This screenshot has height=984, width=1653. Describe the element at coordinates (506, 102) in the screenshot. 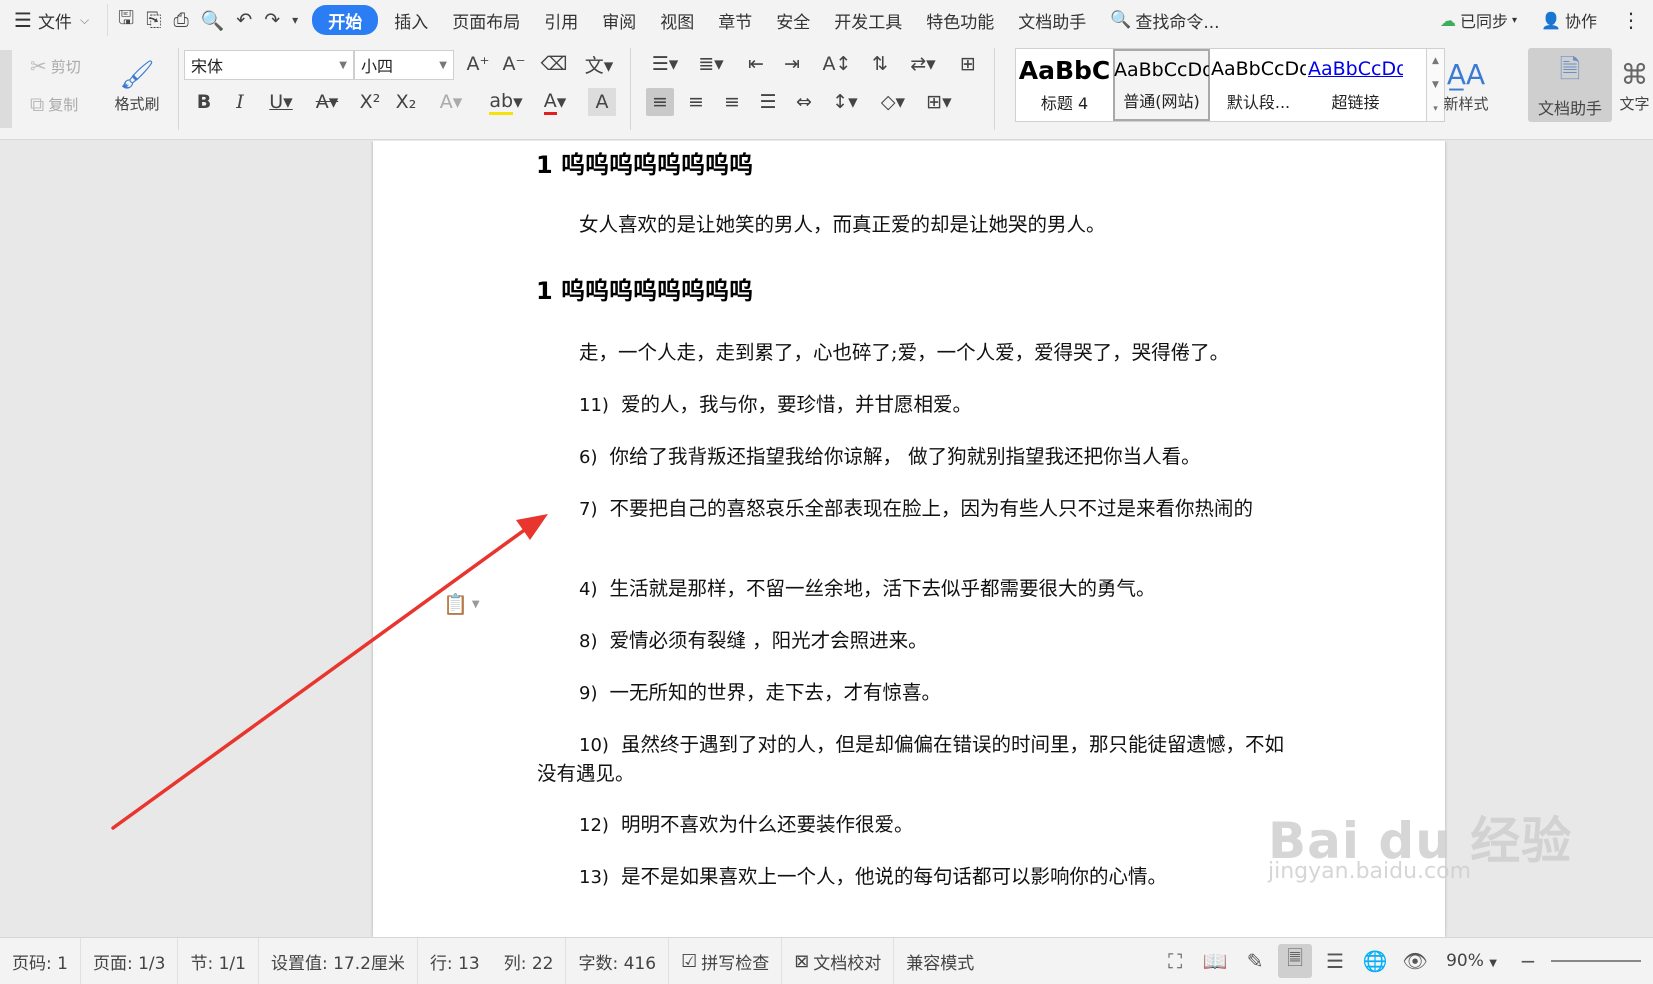

I see `highlight-icon: ab ▾` at that location.